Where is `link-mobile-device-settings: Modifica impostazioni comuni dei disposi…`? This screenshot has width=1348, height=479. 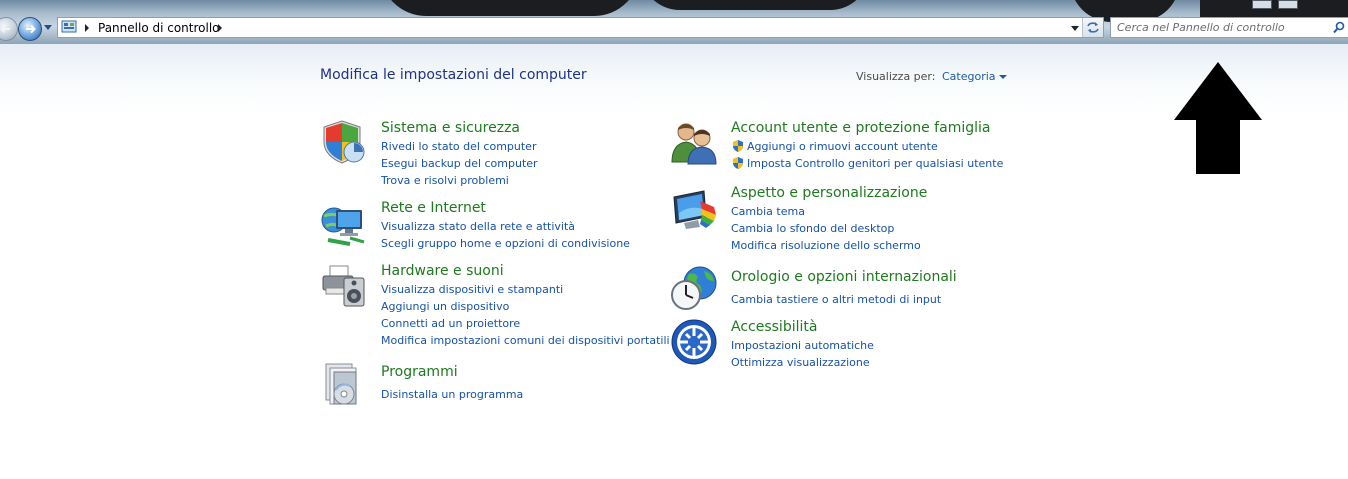
link-mobile-device-settings: Modifica impostazioni comuni dei disposi… is located at coordinates (525, 340).